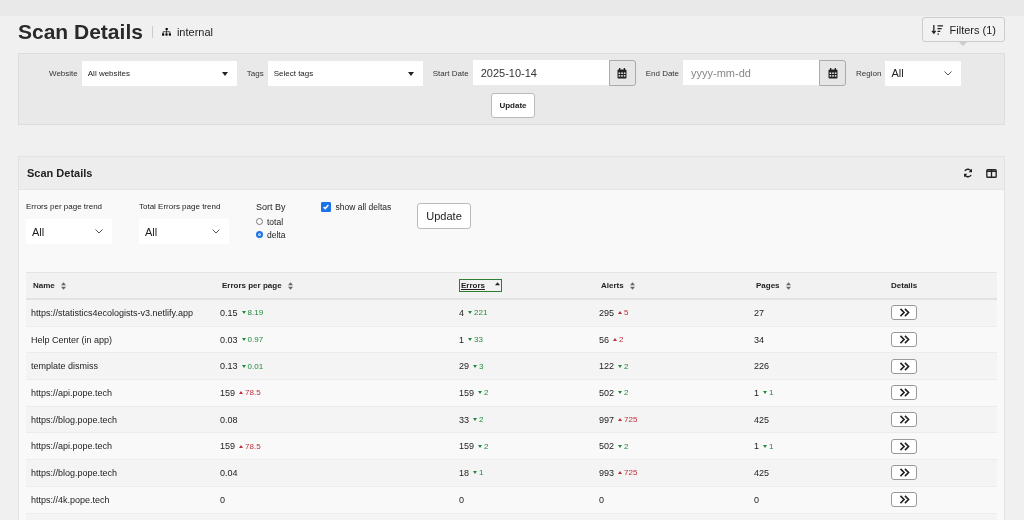  Describe the element at coordinates (540, 72) in the screenshot. I see `start-date-field: 2025-10-14` at that location.